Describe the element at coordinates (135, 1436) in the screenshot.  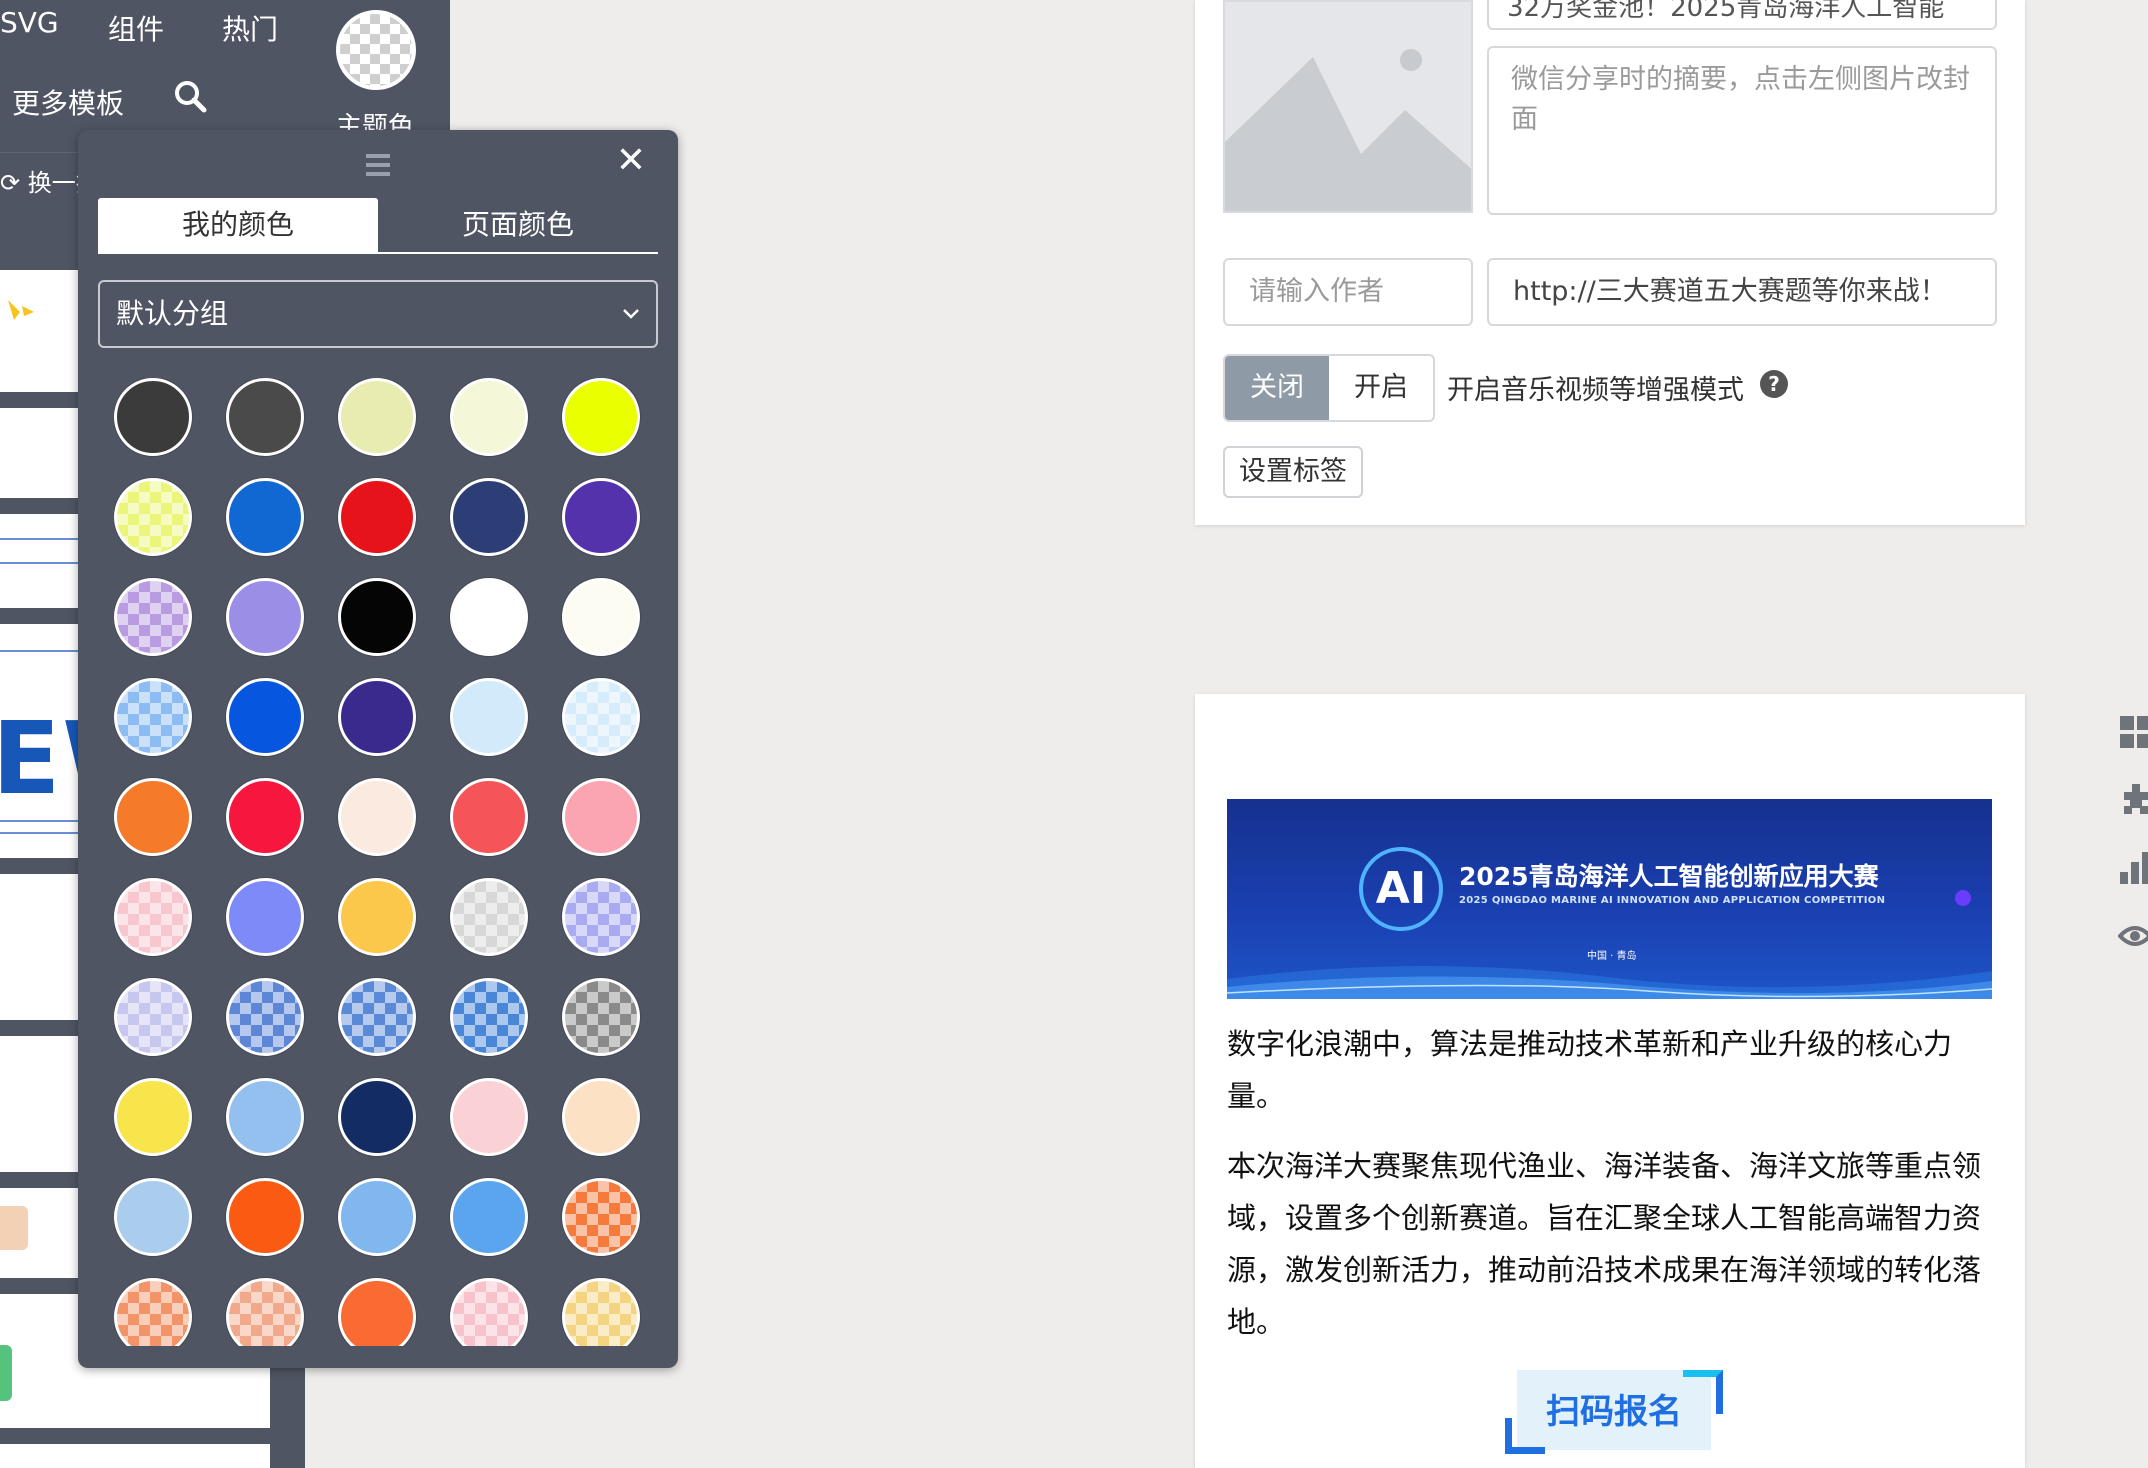
I see `preview-divider` at that location.